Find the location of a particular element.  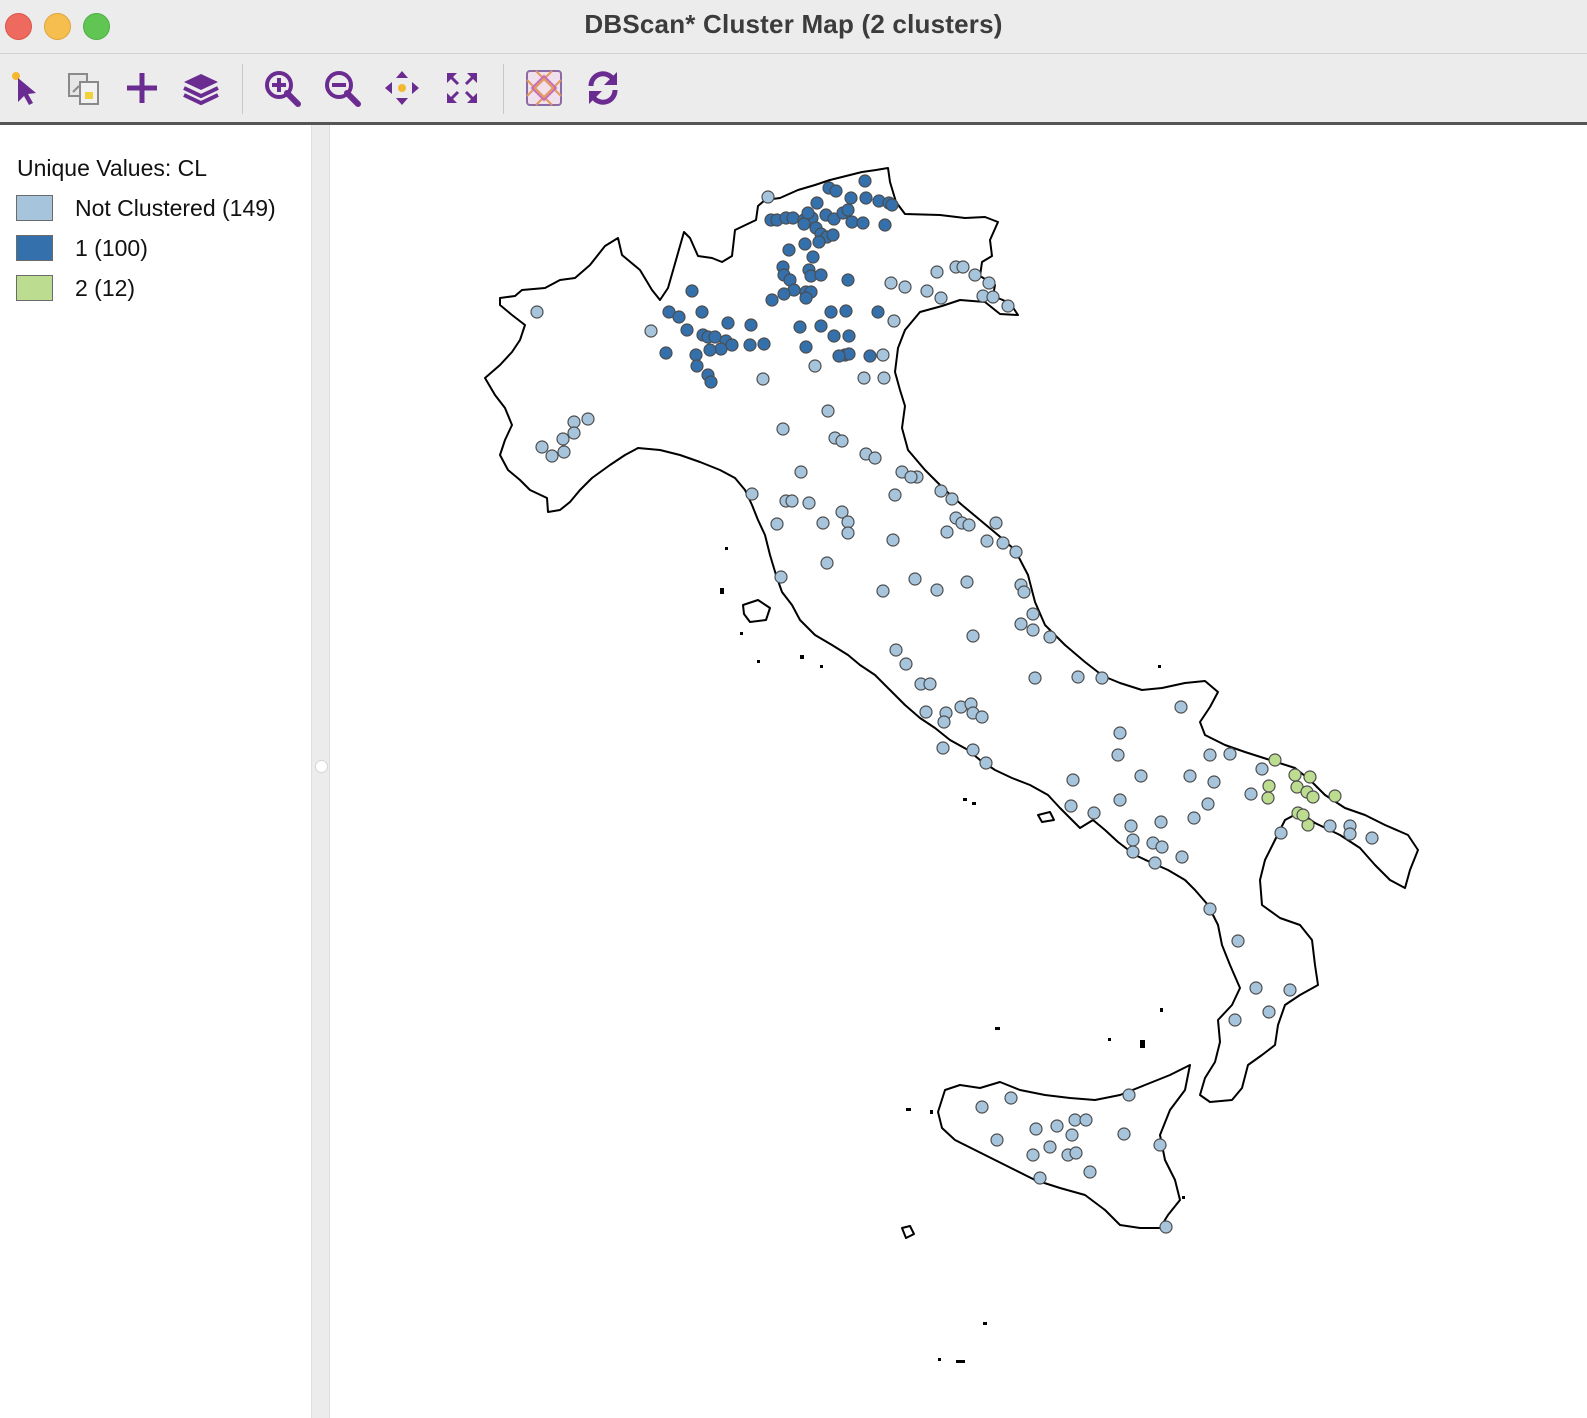

select-pointer-tool is located at coordinates (26, 88).